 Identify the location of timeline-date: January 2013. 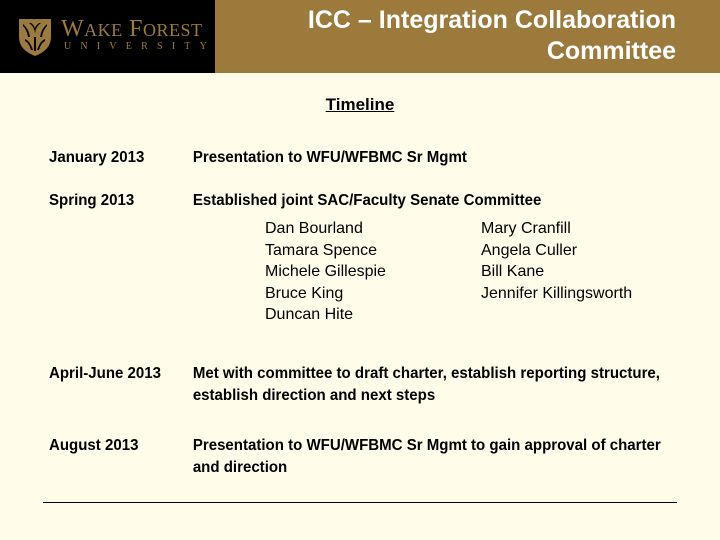
(97, 157).